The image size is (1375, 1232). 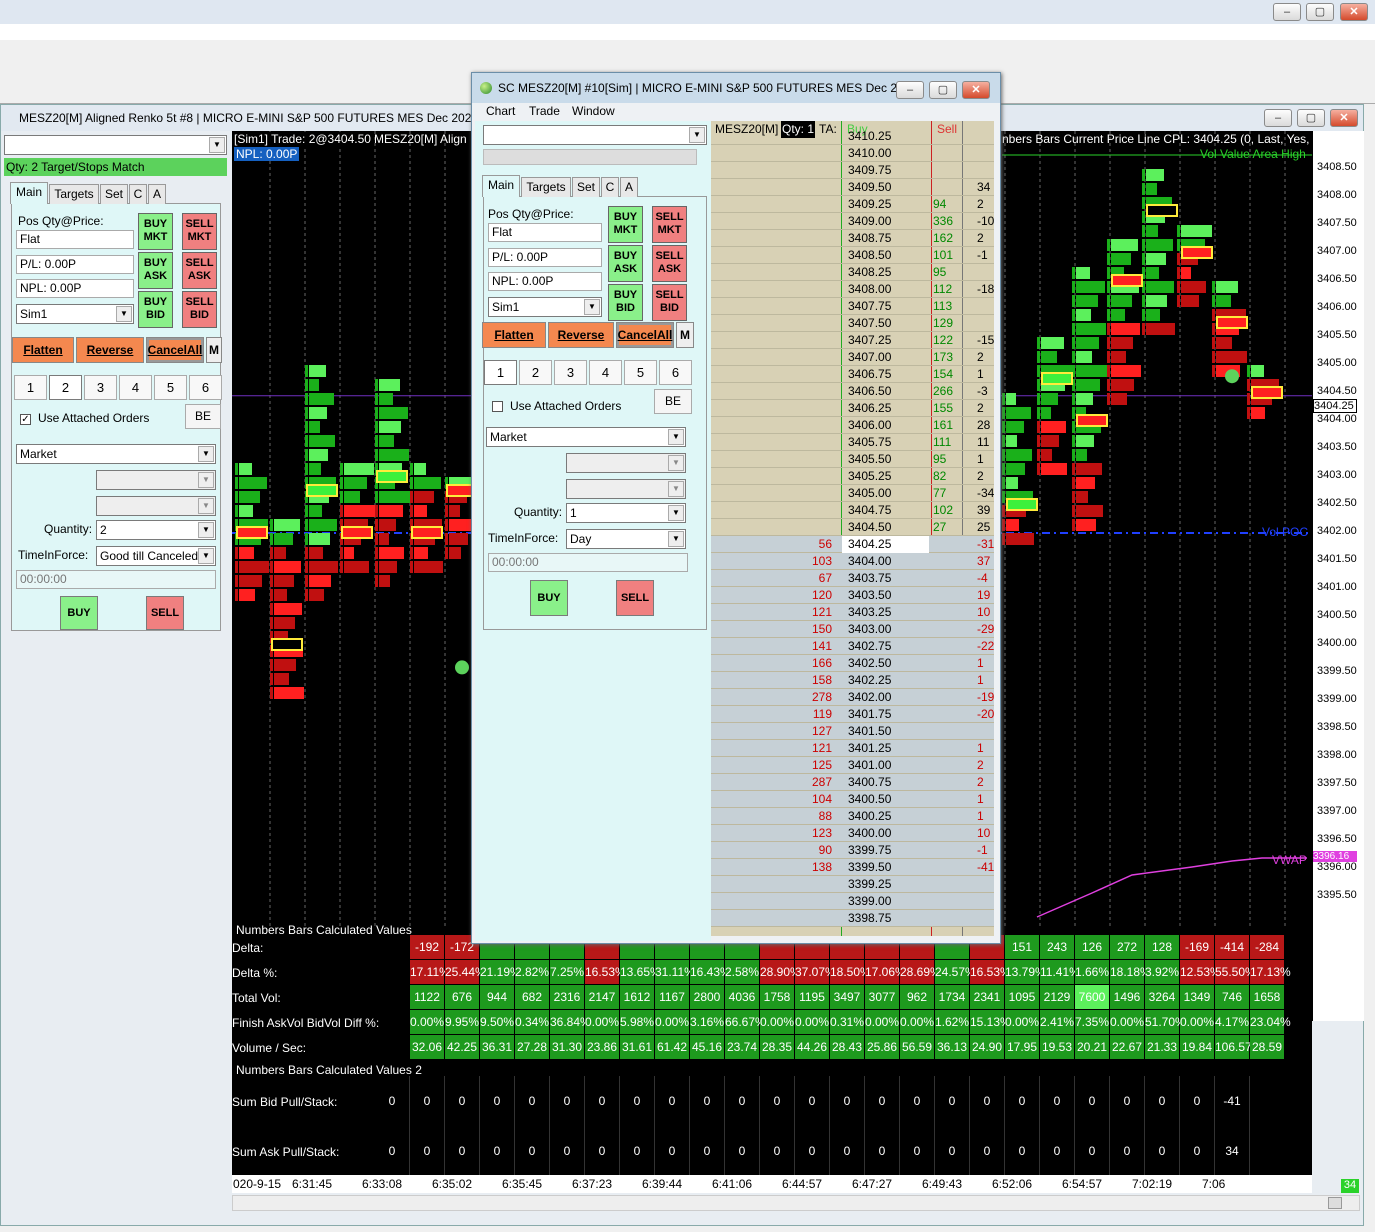 I want to click on dom-reverse-button: Reverse, so click(x=581, y=335).